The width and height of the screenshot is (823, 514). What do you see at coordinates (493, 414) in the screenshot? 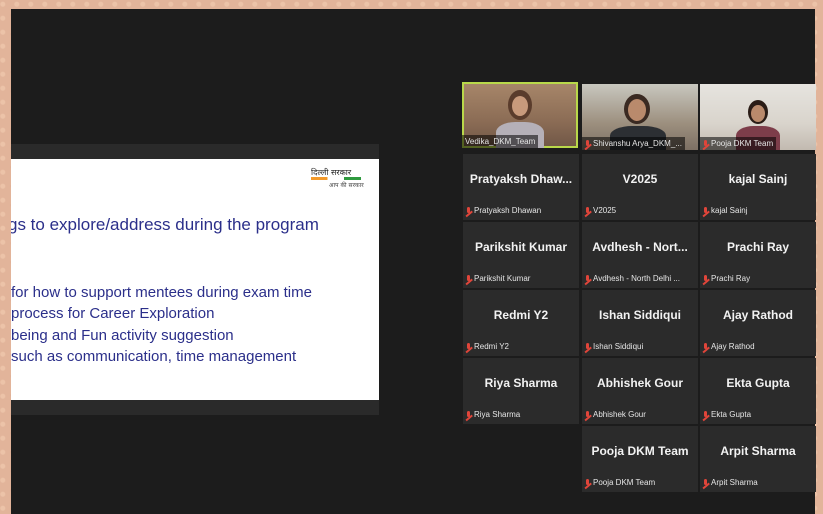
I see `participant-name-tag: Riya Sharma` at bounding box center [493, 414].